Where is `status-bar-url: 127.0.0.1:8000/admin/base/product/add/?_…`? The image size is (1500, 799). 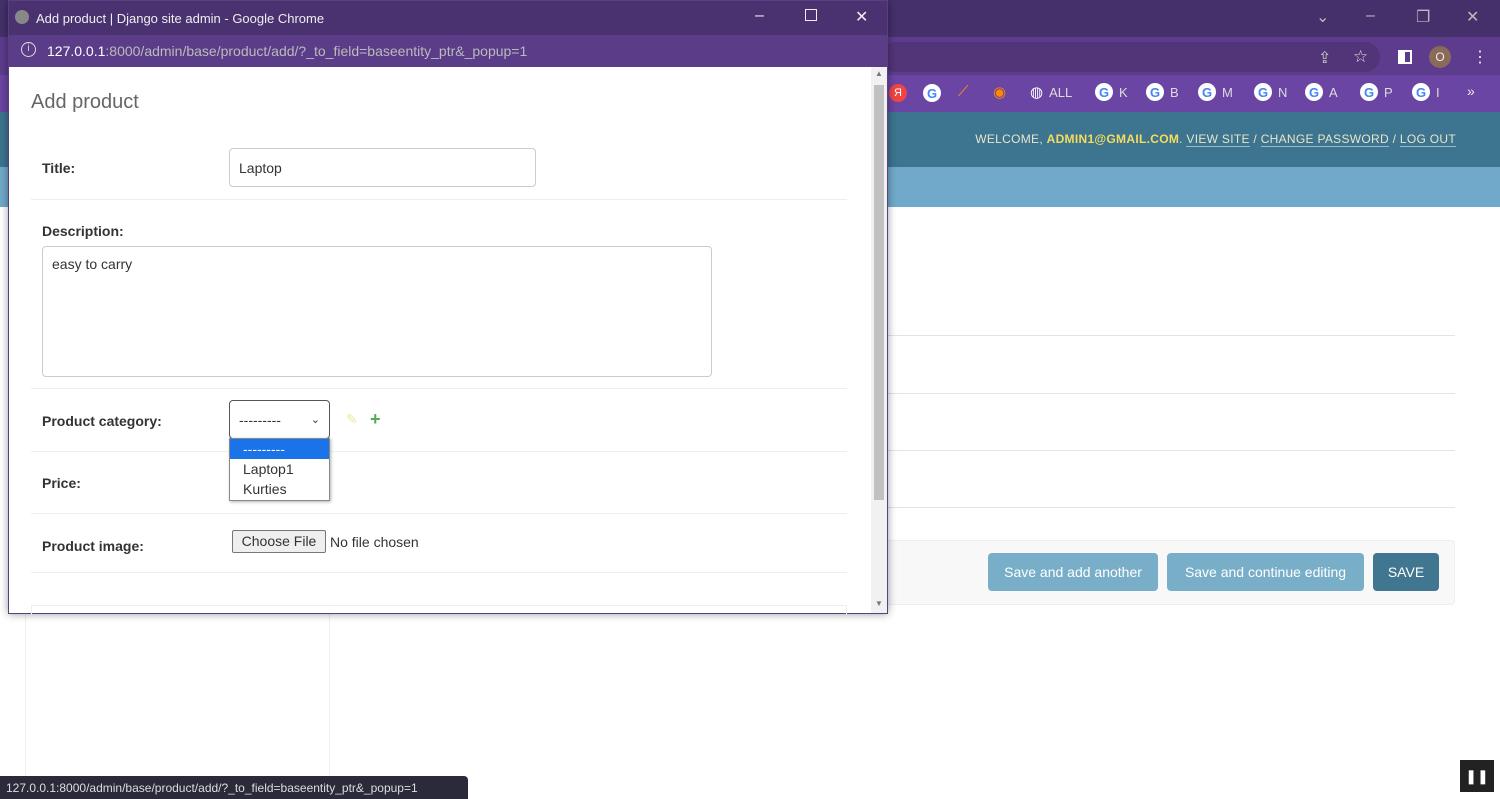 status-bar-url: 127.0.0.1:8000/admin/base/product/add/?_… is located at coordinates (234, 787).